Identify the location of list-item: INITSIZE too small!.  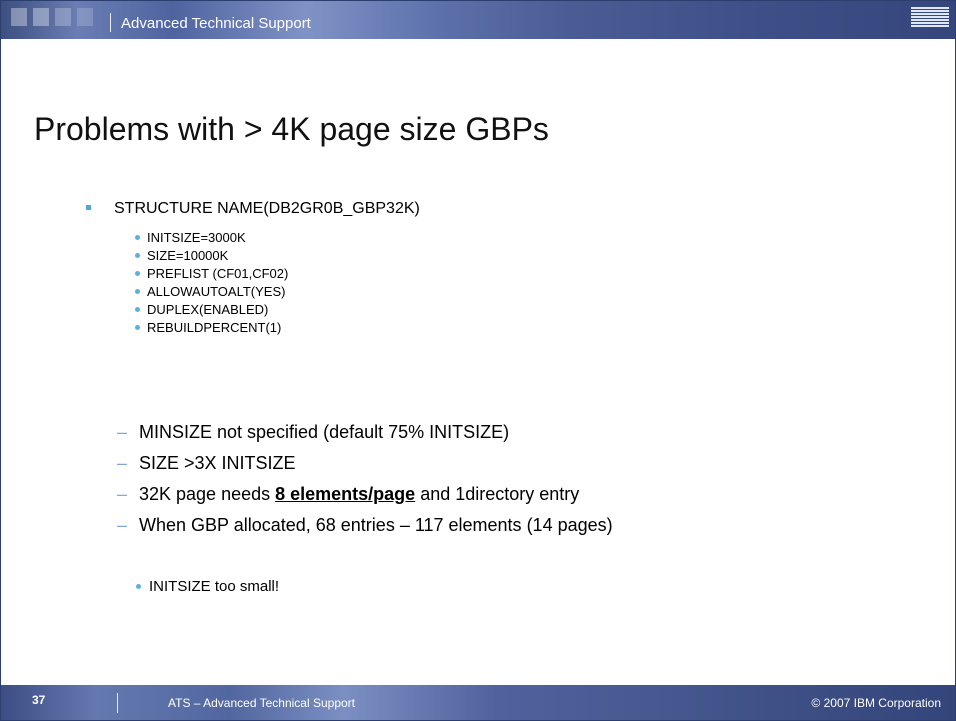
(207, 587).